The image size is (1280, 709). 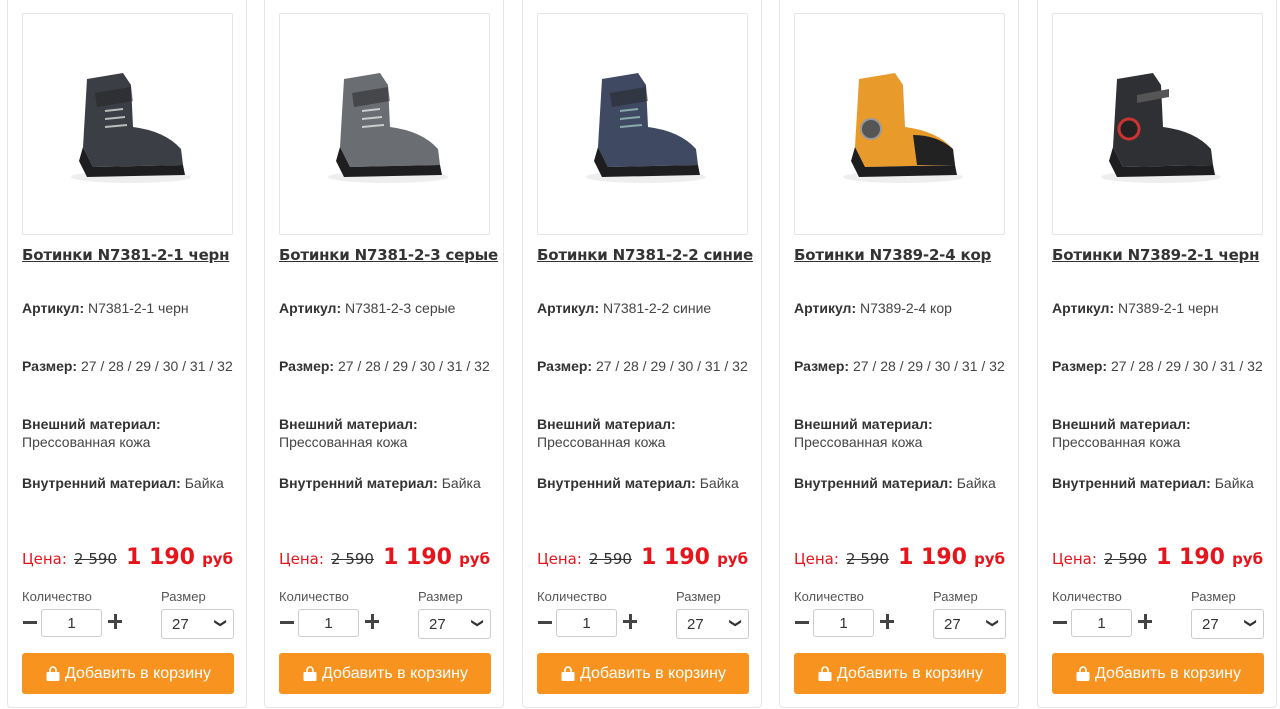 What do you see at coordinates (138, 308) in the screenshot?
I see `article-value: N7381-2-1 черн` at bounding box center [138, 308].